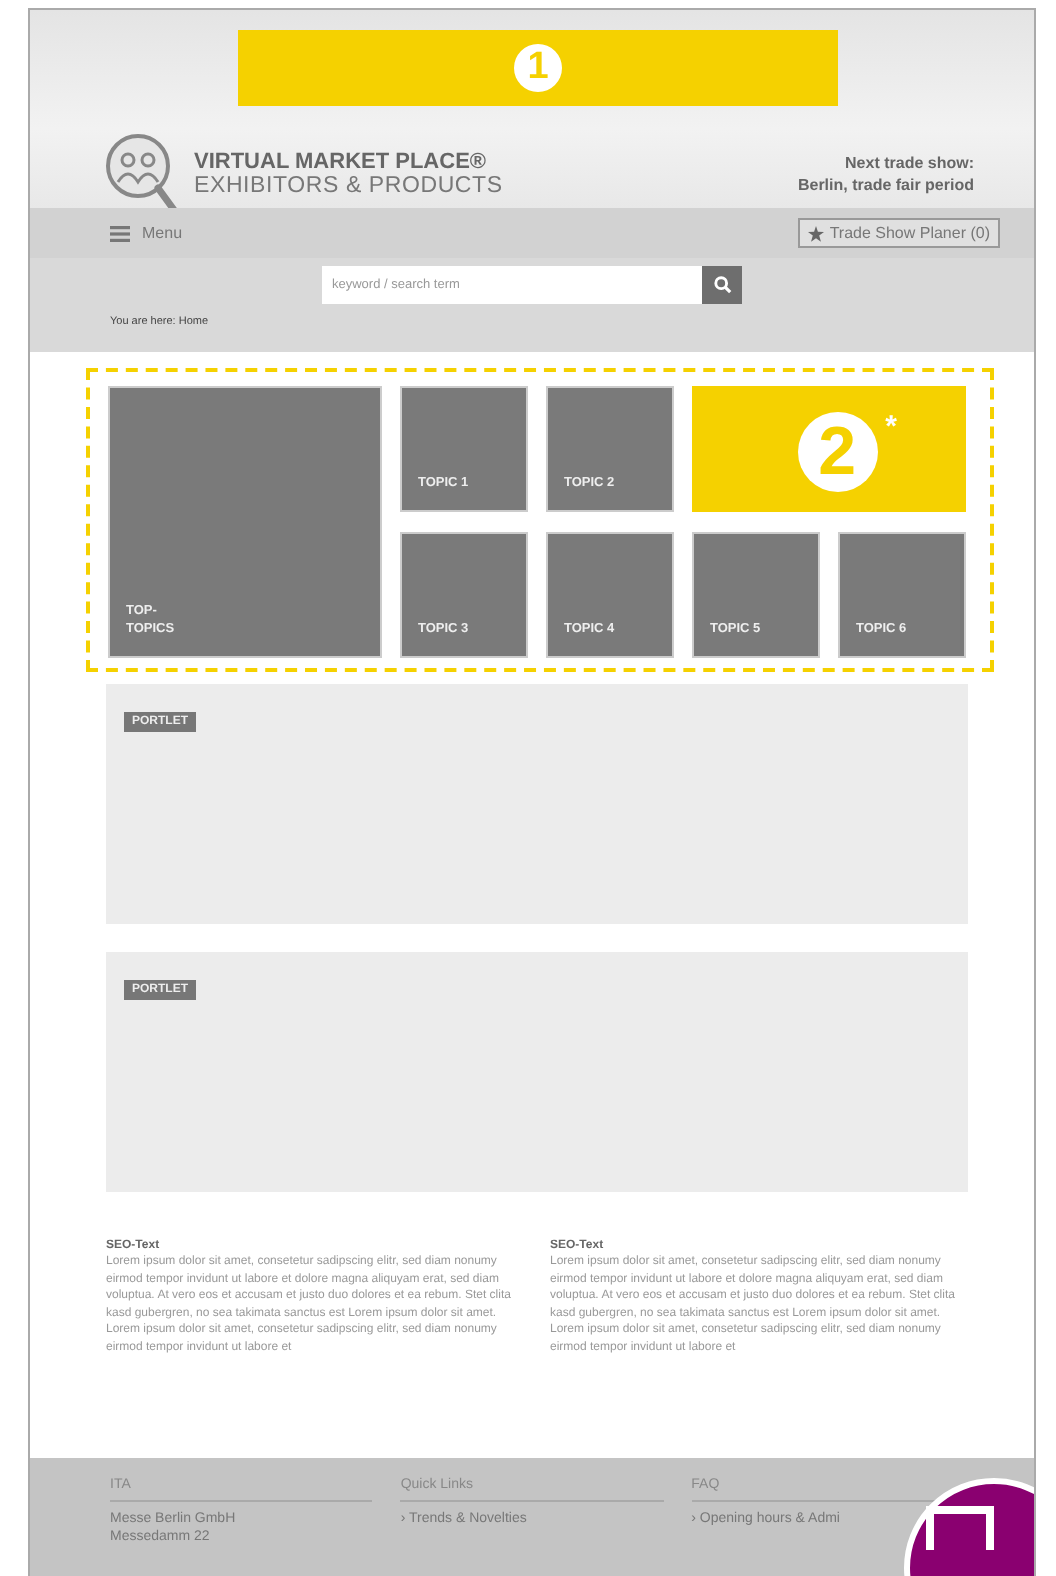 The height and width of the screenshot is (1576, 1056). Describe the element at coordinates (348, 186) in the screenshot. I see `site-subtitle: EXHIBITORS & PRODUCTS` at that location.